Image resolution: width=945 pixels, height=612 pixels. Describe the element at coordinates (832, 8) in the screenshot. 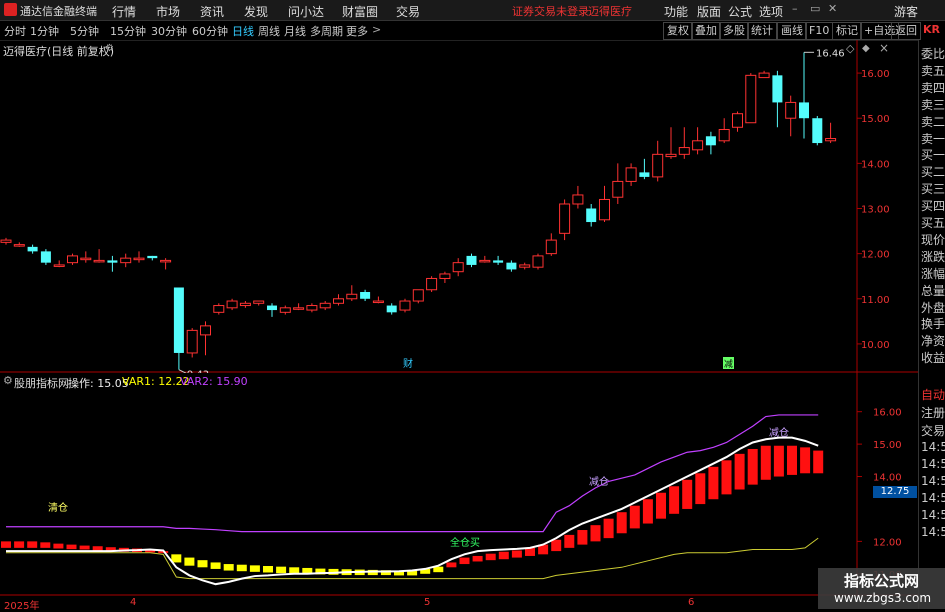

I see `close-icon: ✕` at that location.